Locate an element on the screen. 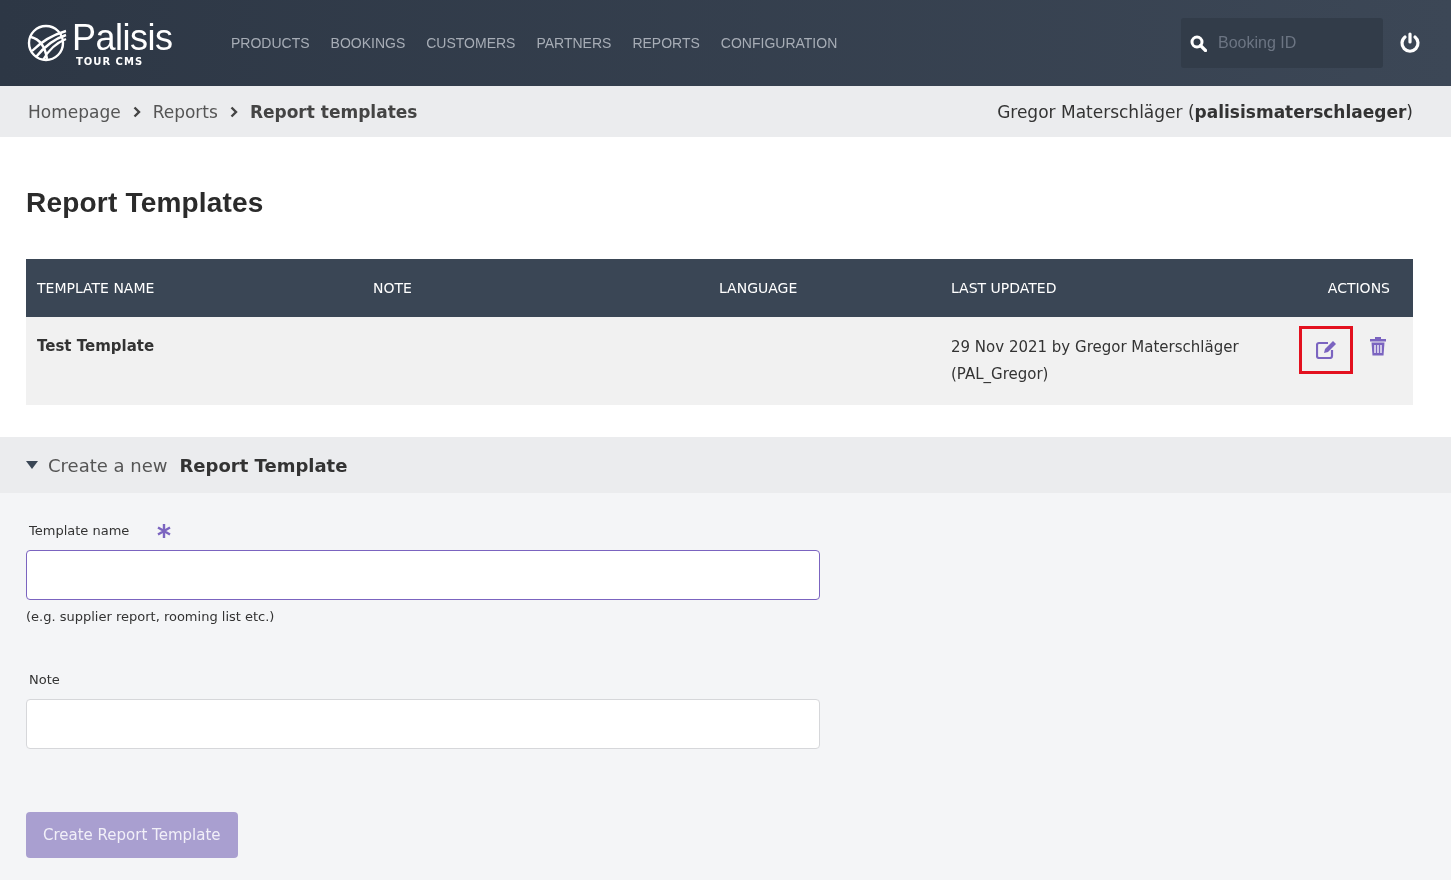 This screenshot has height=880, width=1451. logo-text: Palisis is located at coordinates (122, 37).